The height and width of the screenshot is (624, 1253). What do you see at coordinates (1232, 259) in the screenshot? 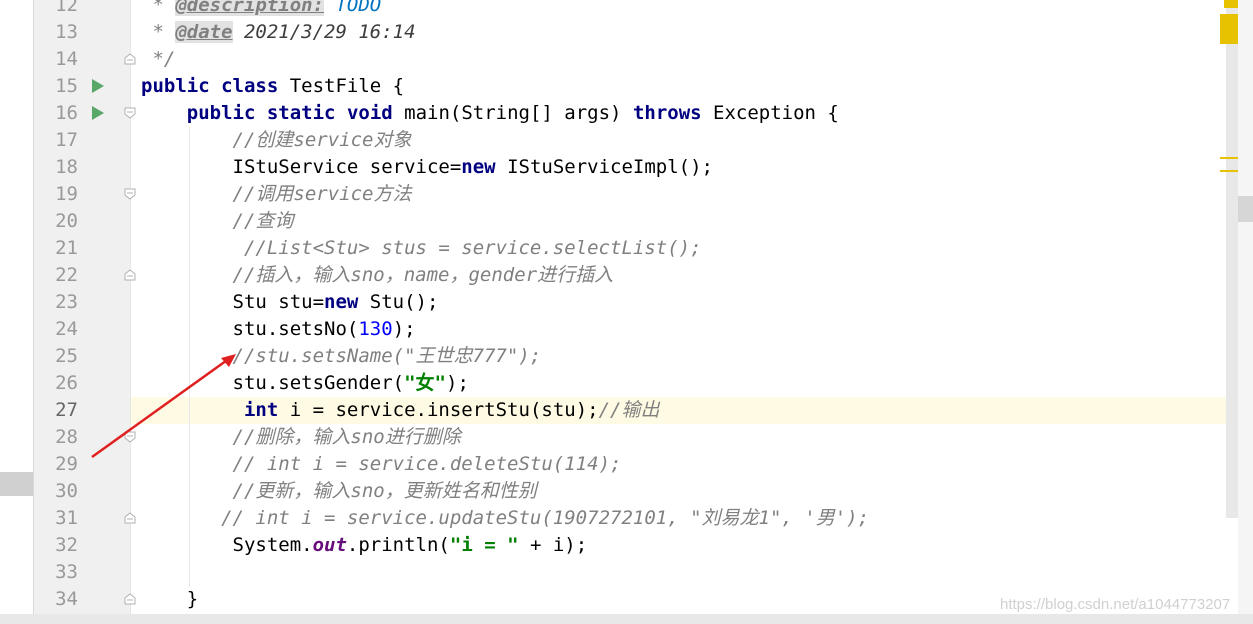
I see `vertical-scrollbar-thumb` at bounding box center [1232, 259].